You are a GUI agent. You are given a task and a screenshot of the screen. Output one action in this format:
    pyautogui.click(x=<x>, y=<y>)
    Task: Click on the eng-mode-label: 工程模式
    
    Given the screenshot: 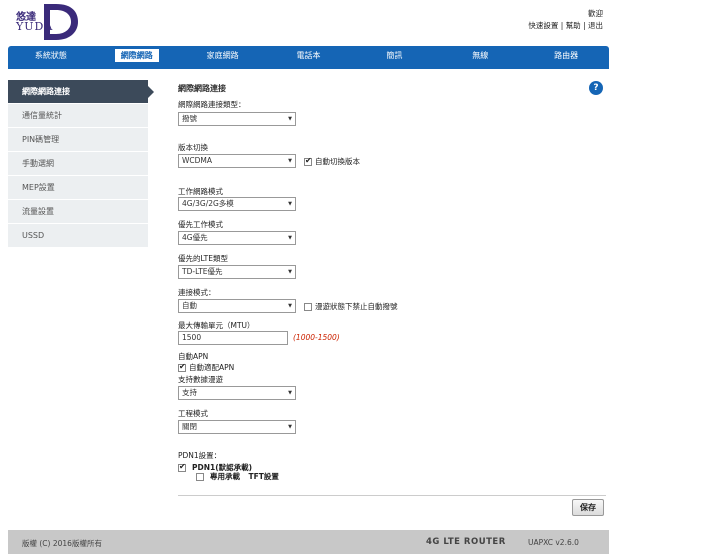 What is the action you would take?
    pyautogui.click(x=193, y=413)
    